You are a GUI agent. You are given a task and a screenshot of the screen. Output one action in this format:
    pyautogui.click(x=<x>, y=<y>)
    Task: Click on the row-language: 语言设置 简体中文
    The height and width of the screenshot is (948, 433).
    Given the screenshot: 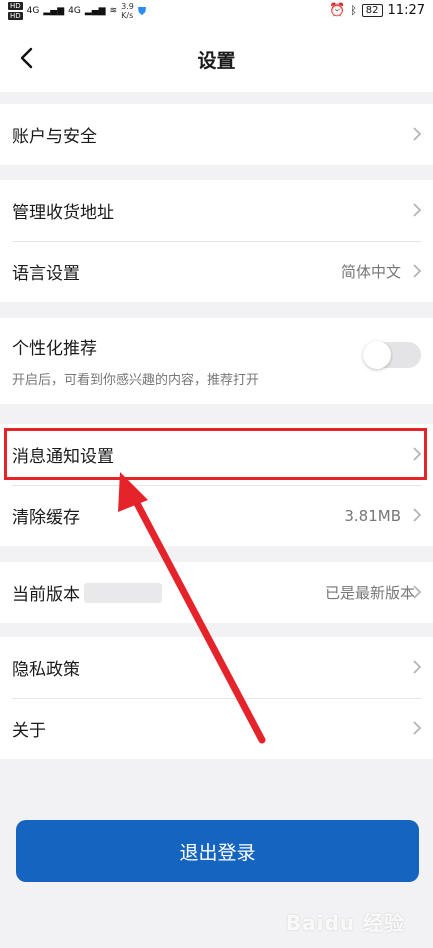 What is the action you would take?
    pyautogui.click(x=216, y=271)
    